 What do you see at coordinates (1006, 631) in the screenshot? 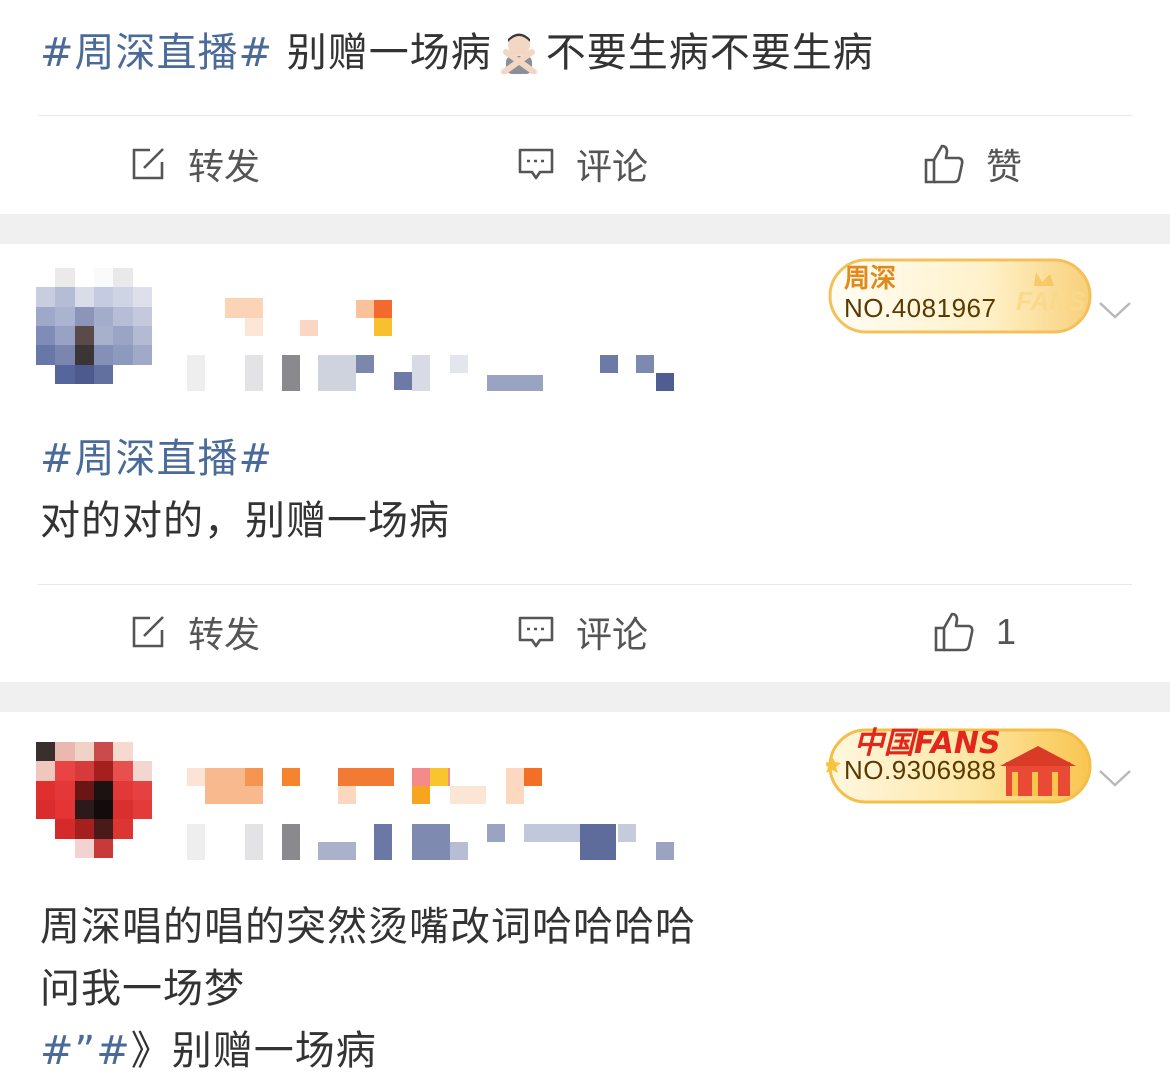
I see `like-count: 1` at bounding box center [1006, 631].